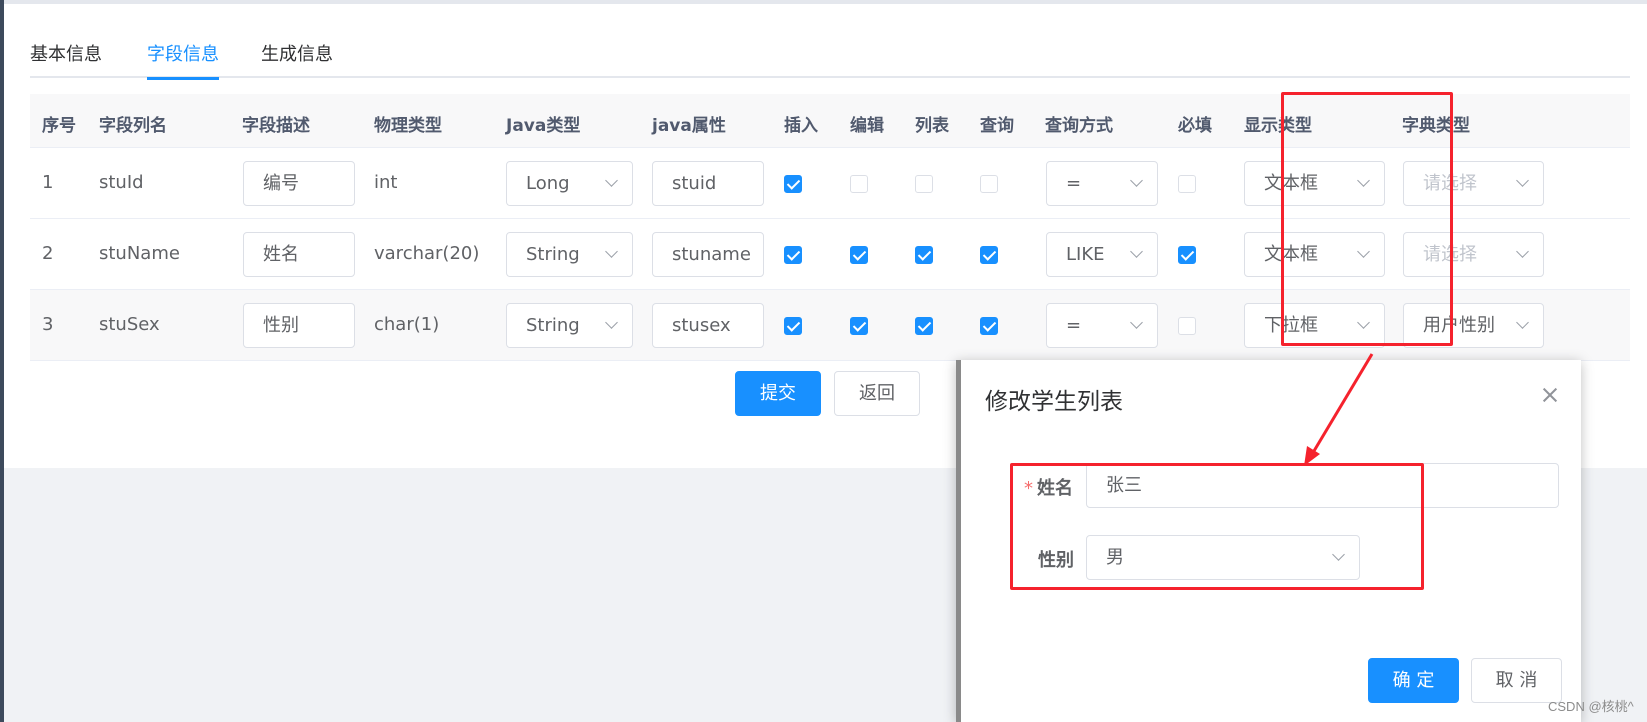  Describe the element at coordinates (1591, 706) in the screenshot. I see `watermark: CSDN @核桃^` at that location.